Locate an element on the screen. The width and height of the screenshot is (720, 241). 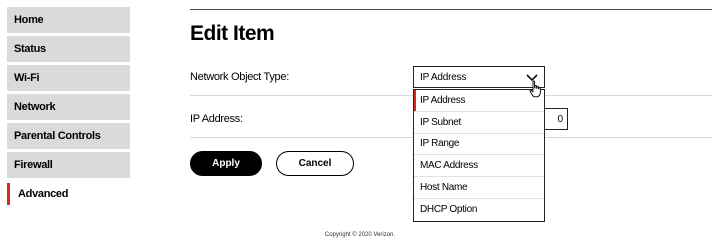
apply-button: Apply is located at coordinates (226, 163).